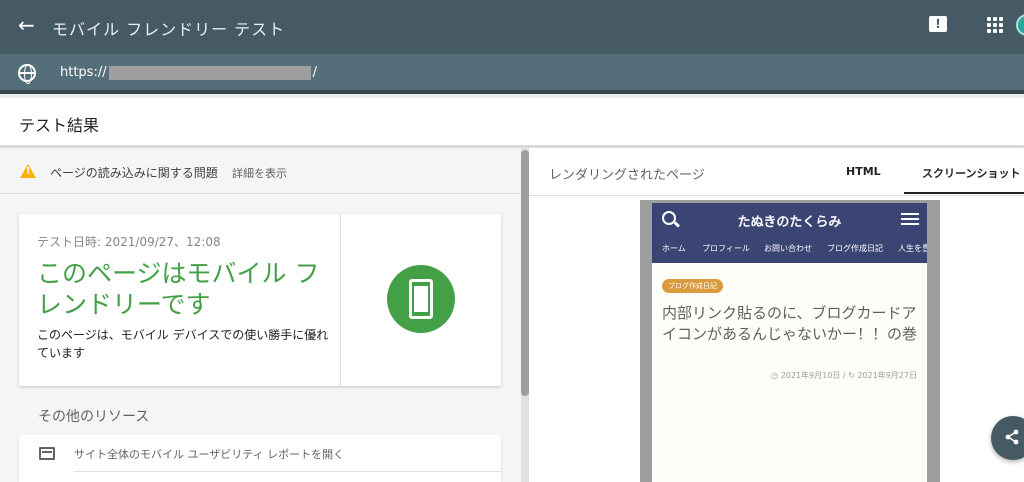  What do you see at coordinates (790, 323) in the screenshot?
I see `post-title: 内部リンク貼るのに、ブログカードアイコンがあるんじゃないかー！！の巻` at bounding box center [790, 323].